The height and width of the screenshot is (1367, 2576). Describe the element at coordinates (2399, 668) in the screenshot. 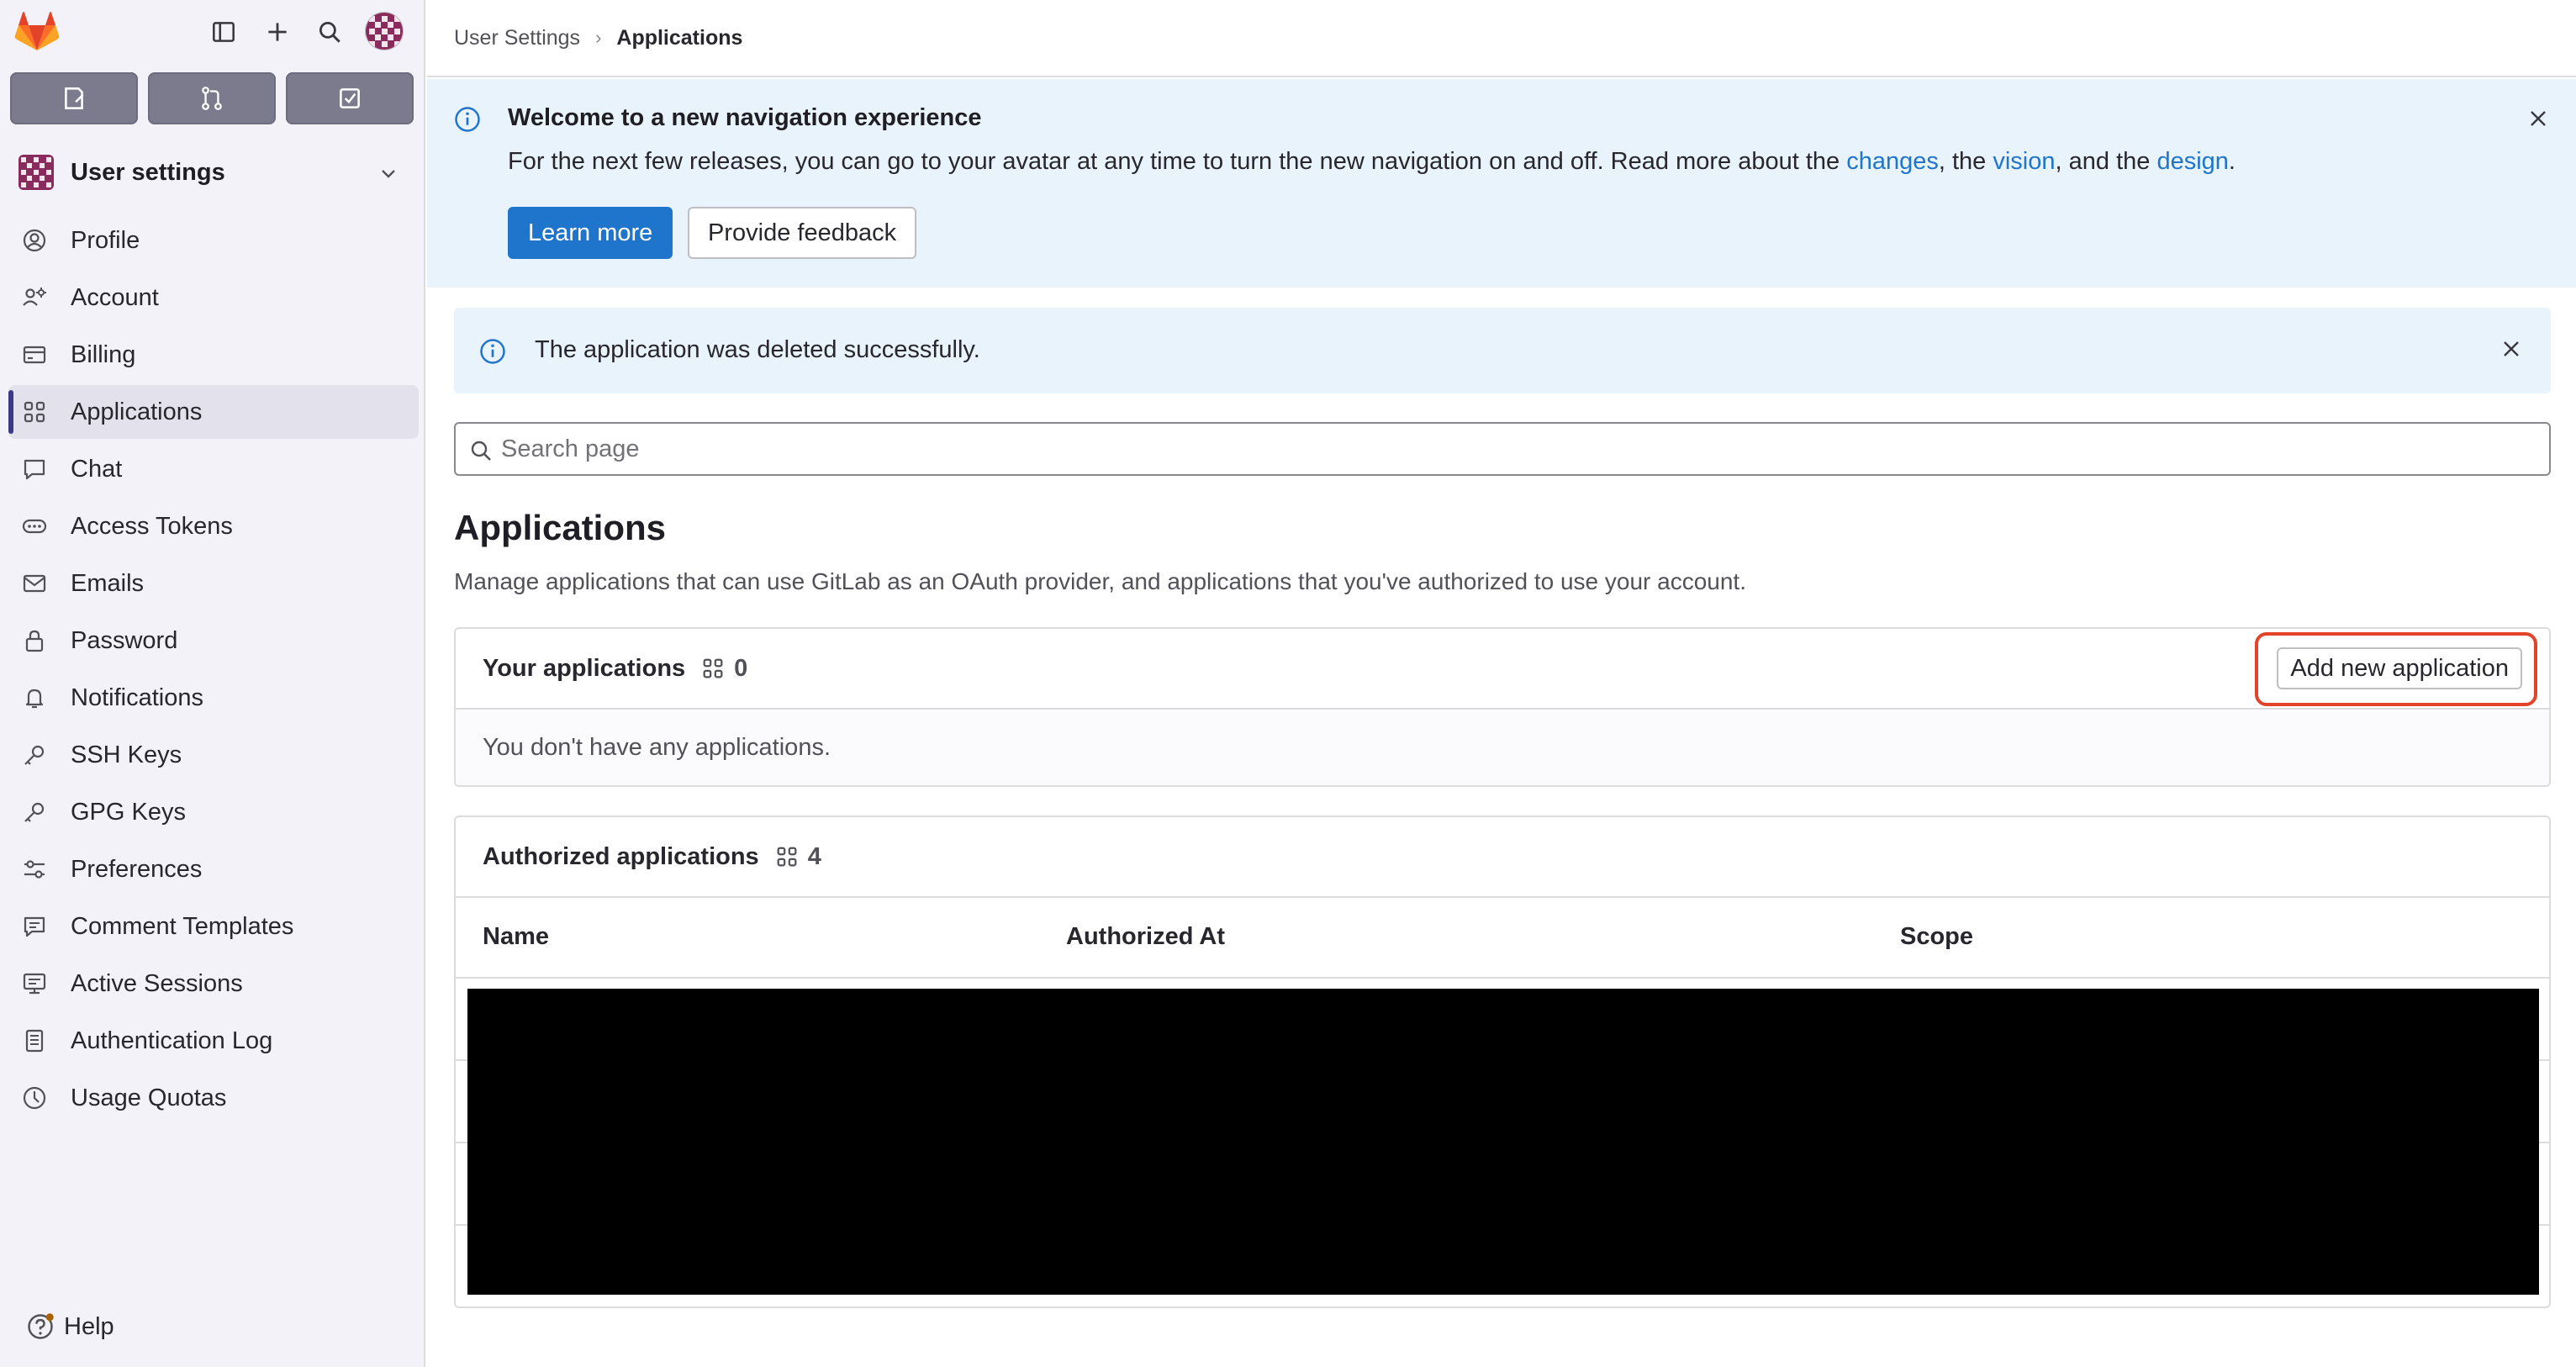

I see `add-new-application-button: Add new application` at that location.